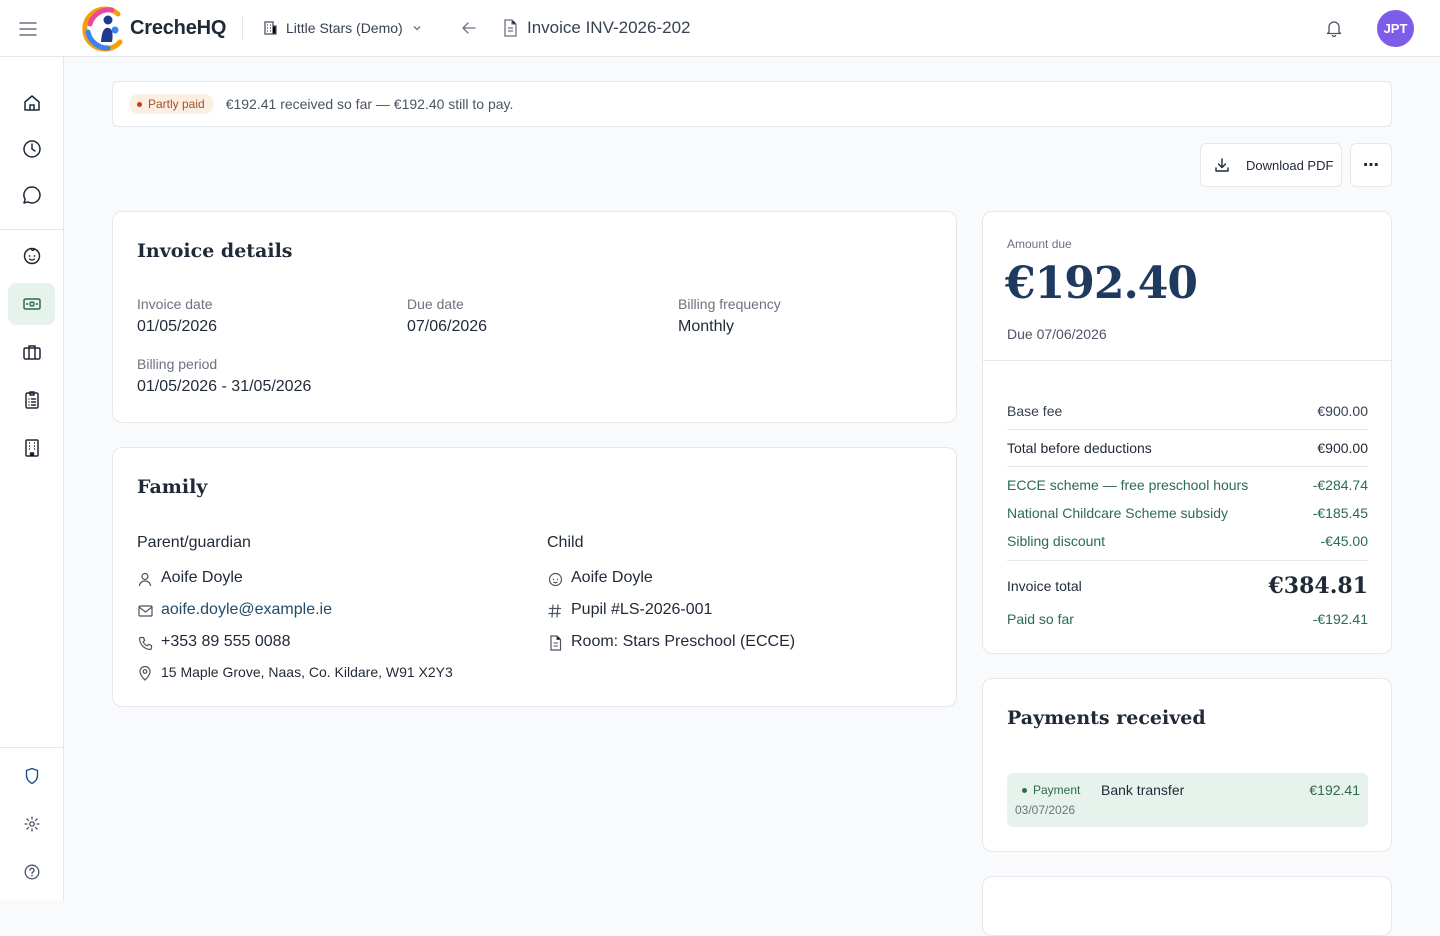 The height and width of the screenshot is (936, 1440). What do you see at coordinates (1187, 800) in the screenshot?
I see `payment-row: Payment Bank transfer €192.41 03/07/2026` at bounding box center [1187, 800].